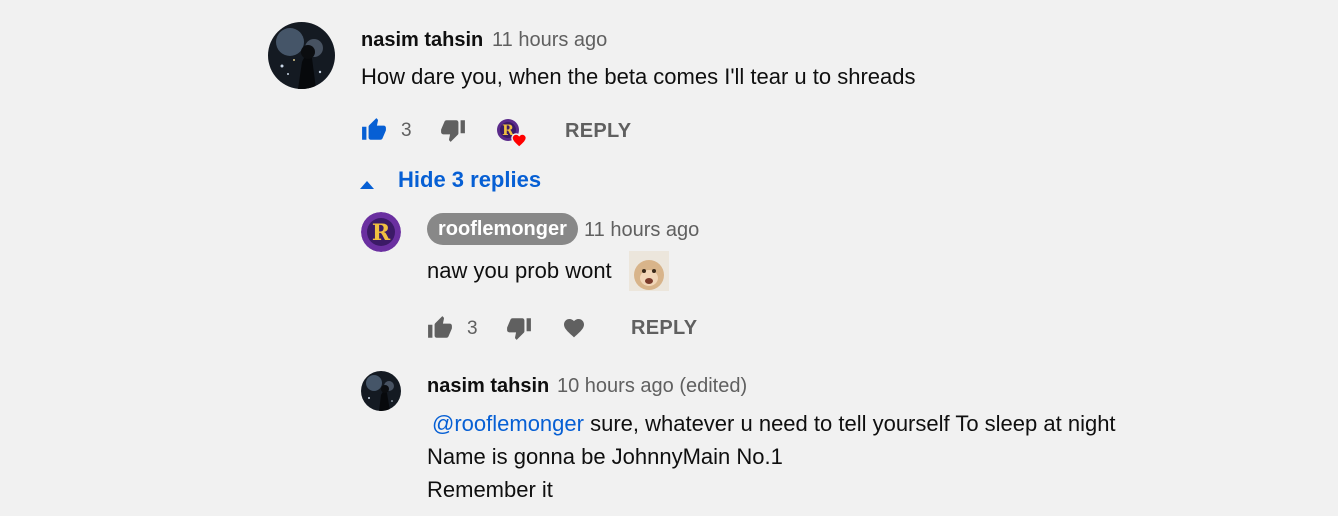 Image resolution: width=1338 pixels, height=516 pixels. What do you see at coordinates (488, 386) in the screenshot?
I see `reply-author: nasim tahsin` at bounding box center [488, 386].